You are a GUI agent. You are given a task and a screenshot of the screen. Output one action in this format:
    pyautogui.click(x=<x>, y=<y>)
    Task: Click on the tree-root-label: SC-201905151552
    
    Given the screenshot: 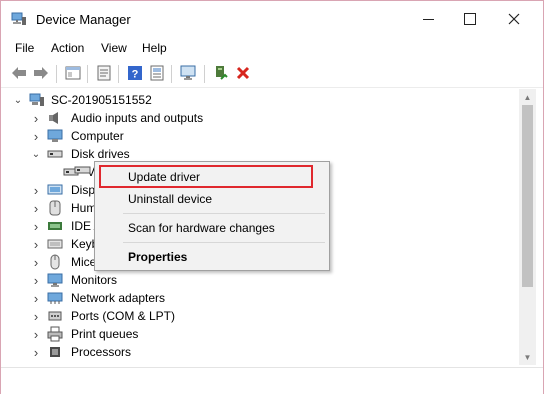 What is the action you would take?
    pyautogui.click(x=101, y=100)
    